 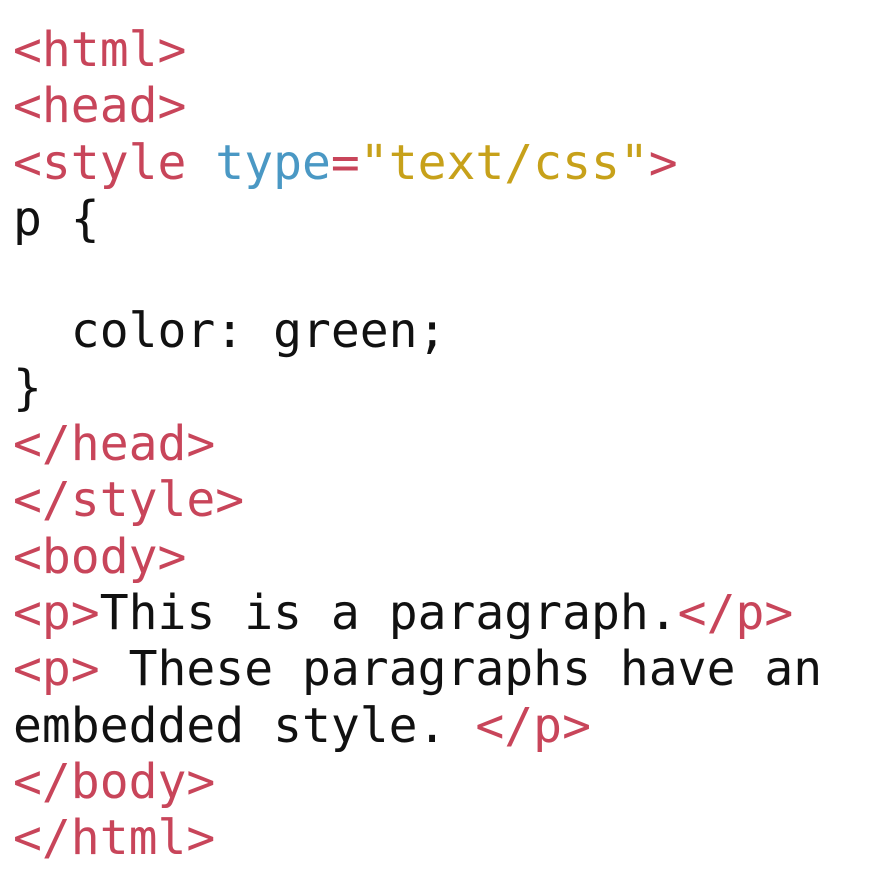 I want to click on code-line: }, so click(x=445, y=388).